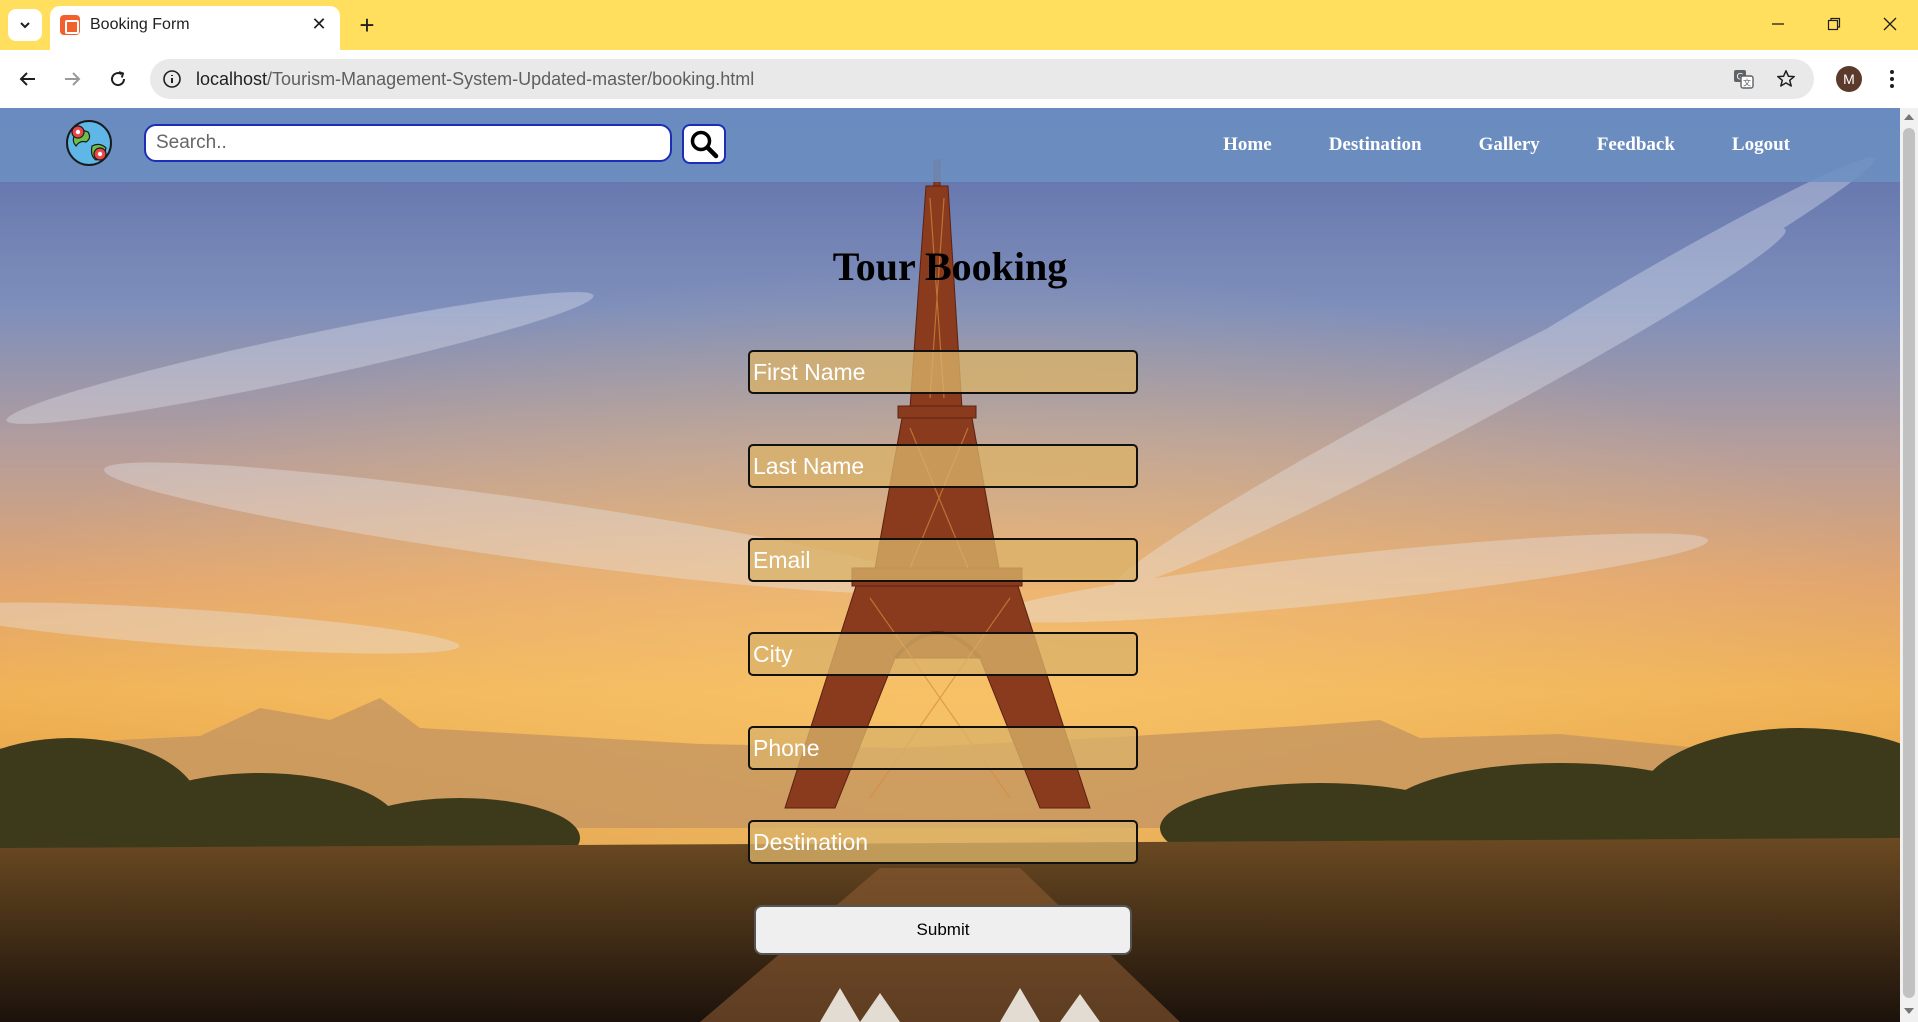 This screenshot has width=1918, height=1022. I want to click on globe-logo-icon, so click(89, 143).